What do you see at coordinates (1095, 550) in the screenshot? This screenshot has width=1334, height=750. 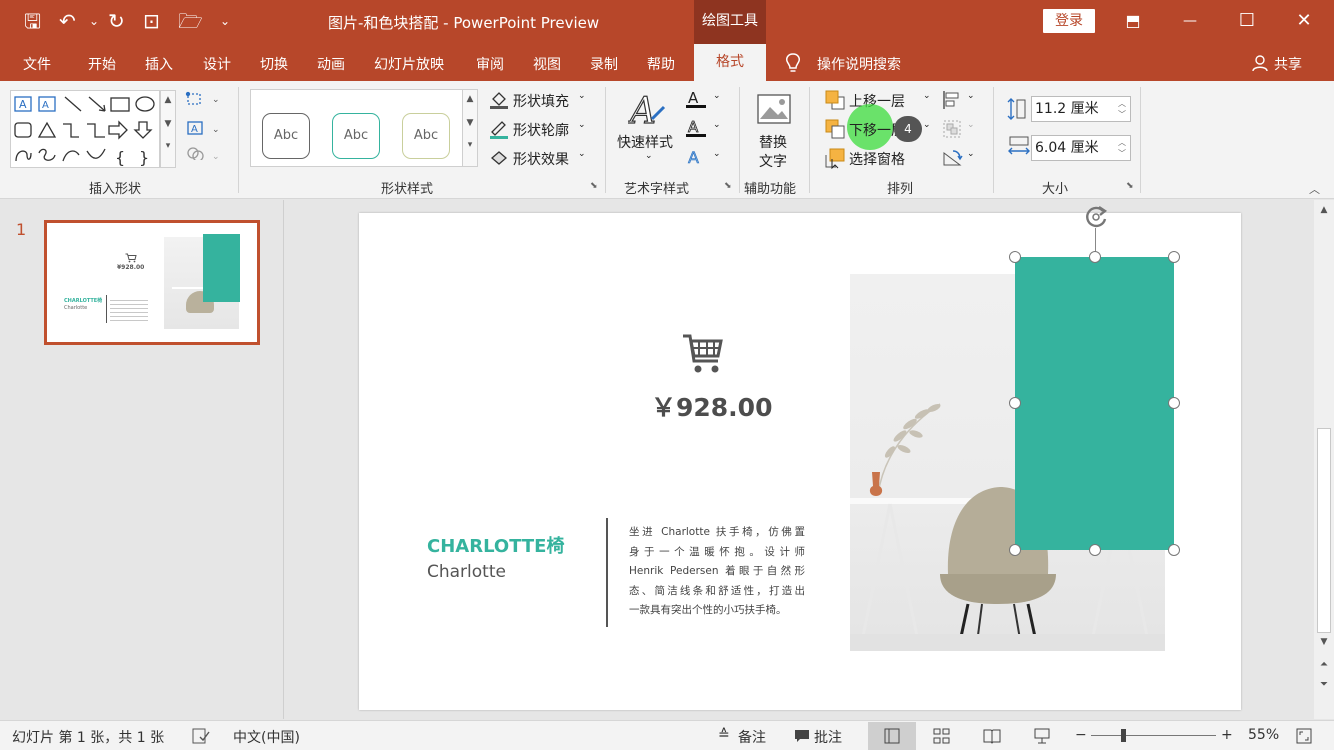 I see `resize-handle-bottom` at bounding box center [1095, 550].